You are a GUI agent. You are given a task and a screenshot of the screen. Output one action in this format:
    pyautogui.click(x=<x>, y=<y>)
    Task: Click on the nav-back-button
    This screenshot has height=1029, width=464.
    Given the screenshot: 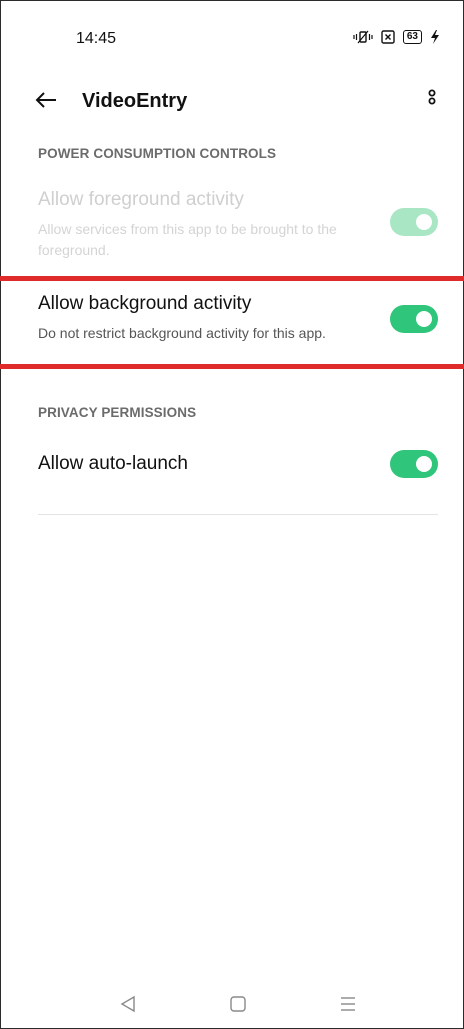 What is the action you would take?
    pyautogui.click(x=128, y=1006)
    